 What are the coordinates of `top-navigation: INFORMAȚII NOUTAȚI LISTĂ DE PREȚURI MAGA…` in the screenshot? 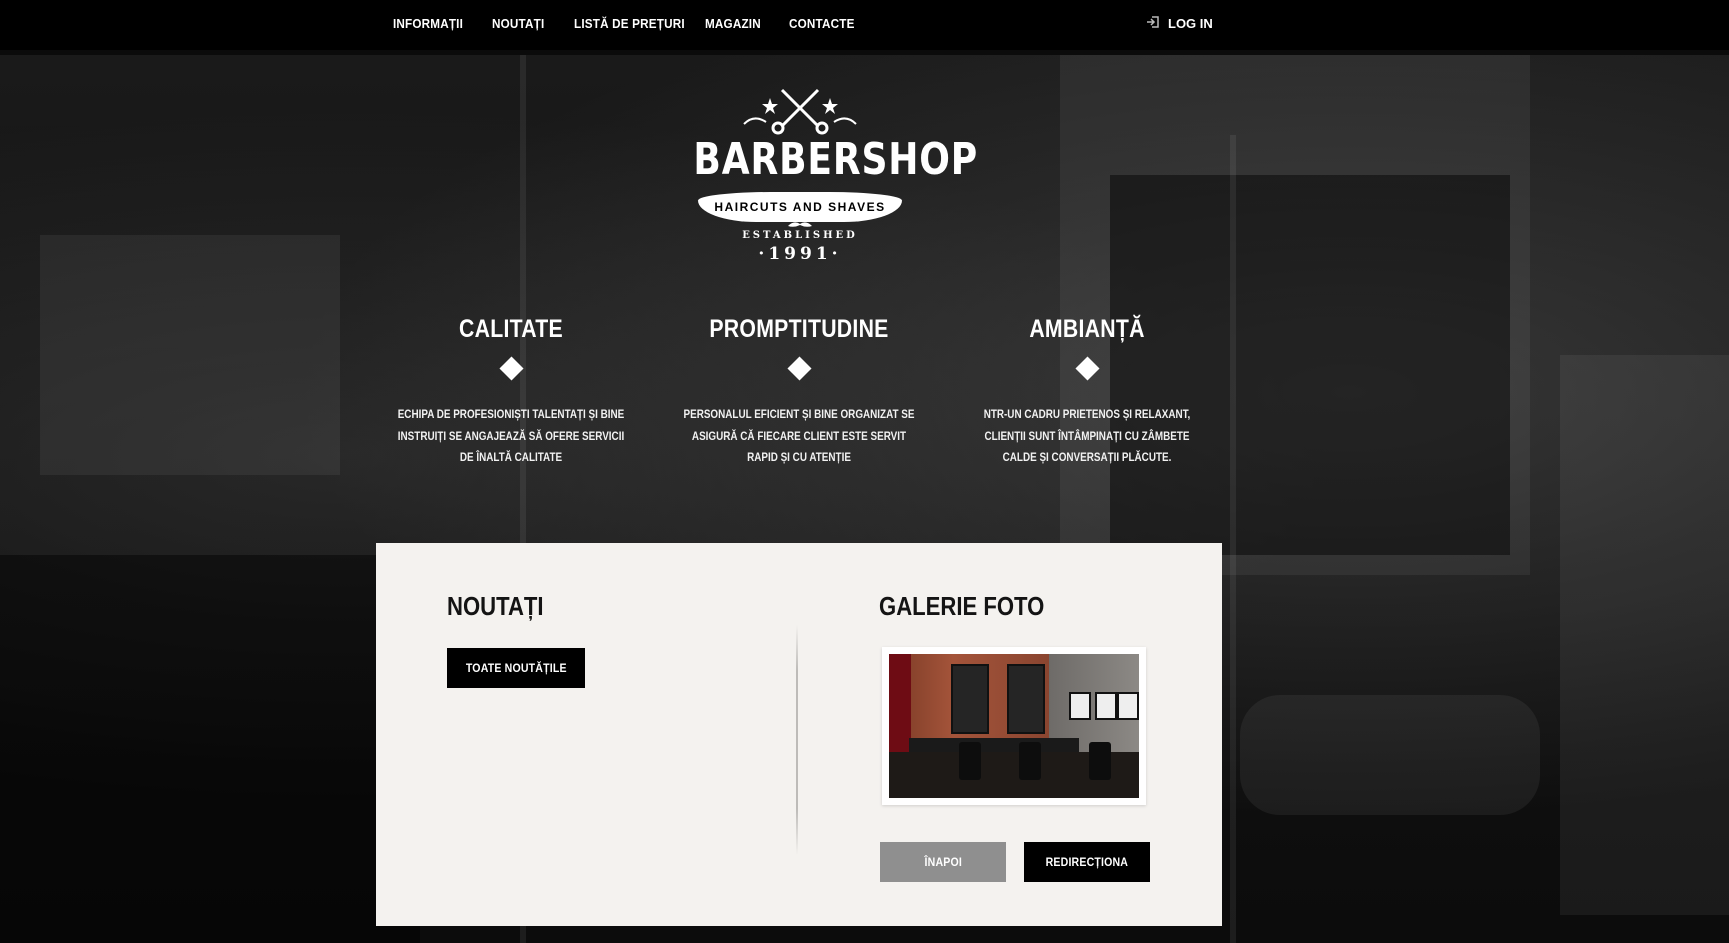 It's located at (864, 25).